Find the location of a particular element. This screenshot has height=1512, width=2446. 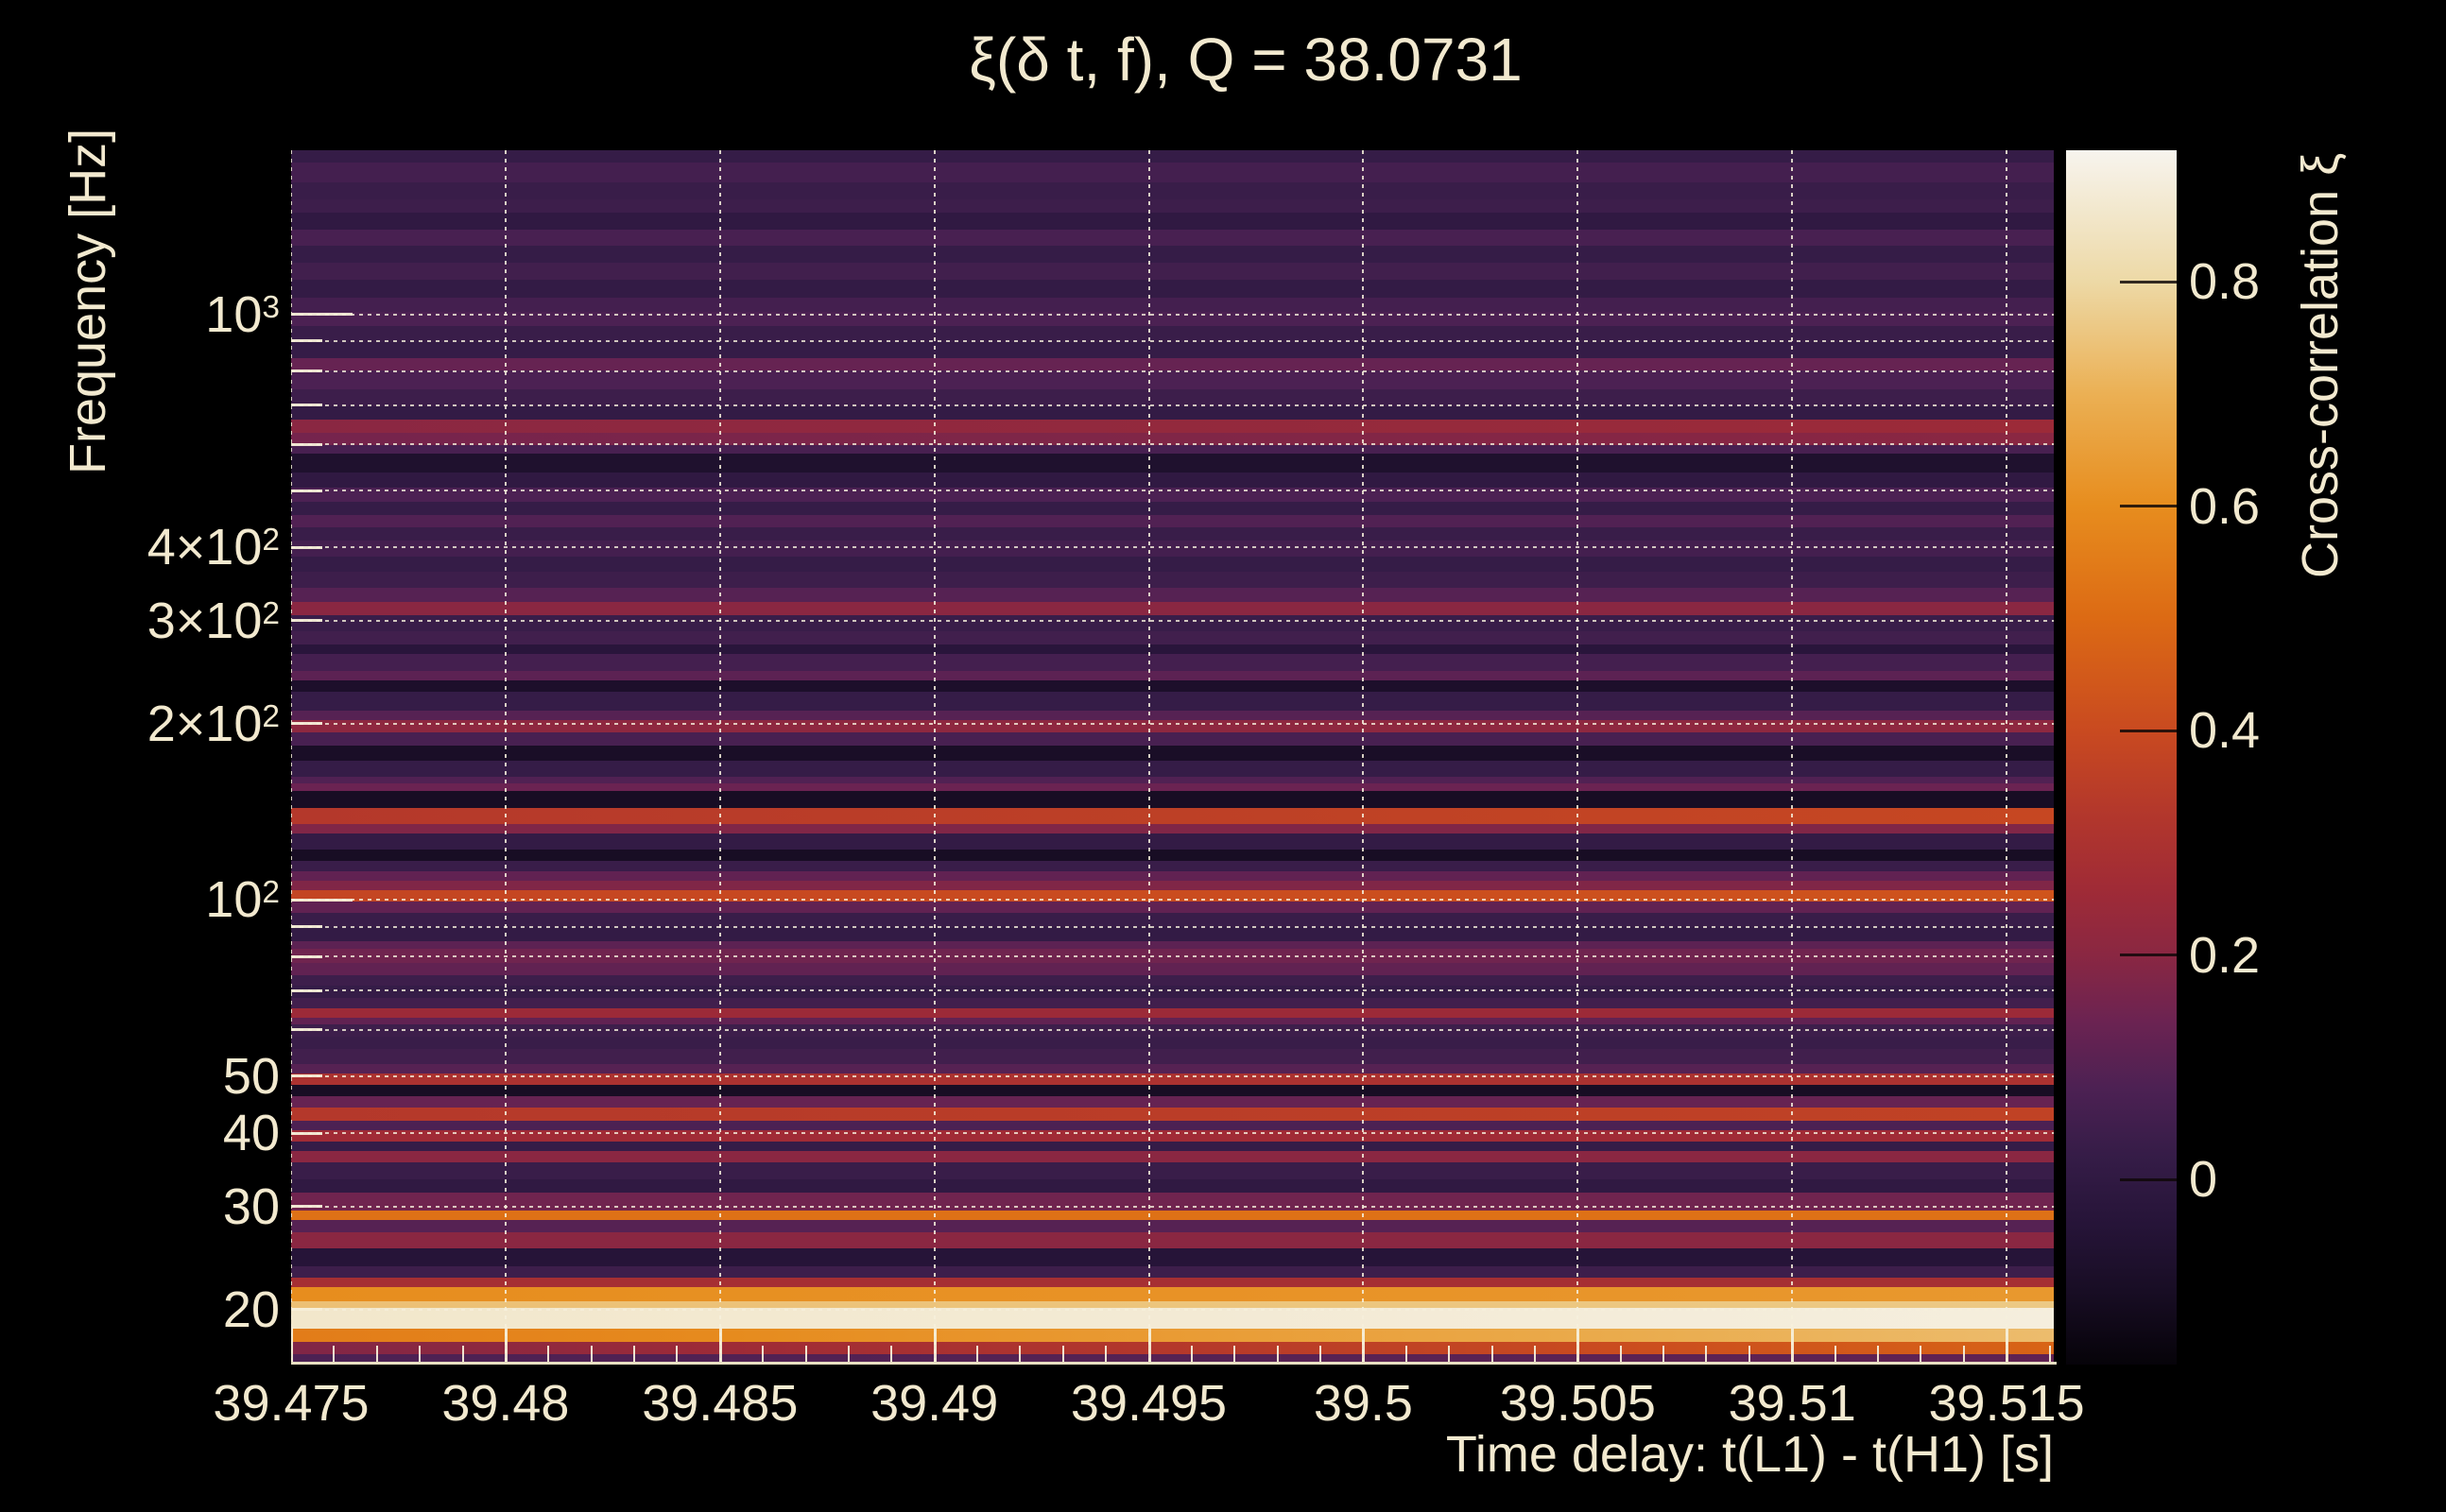

colorbar-tick-label: 0.6 is located at coordinates (2225, 506).